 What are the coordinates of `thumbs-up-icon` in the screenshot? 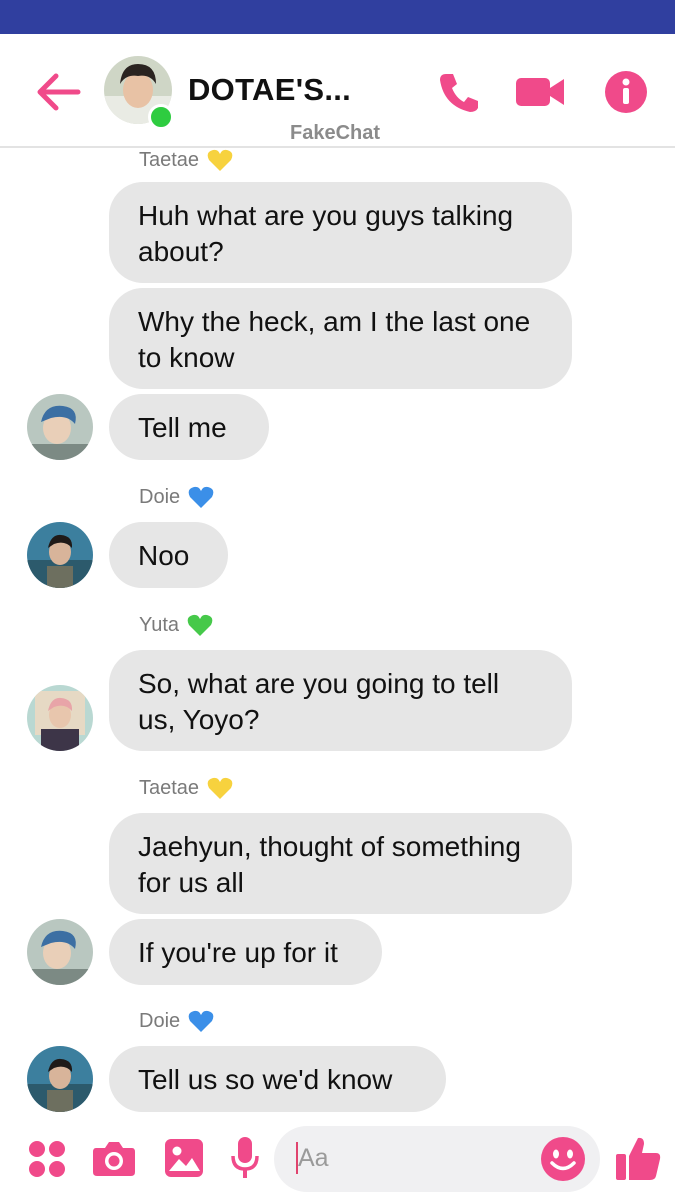 It's located at (638, 1158).